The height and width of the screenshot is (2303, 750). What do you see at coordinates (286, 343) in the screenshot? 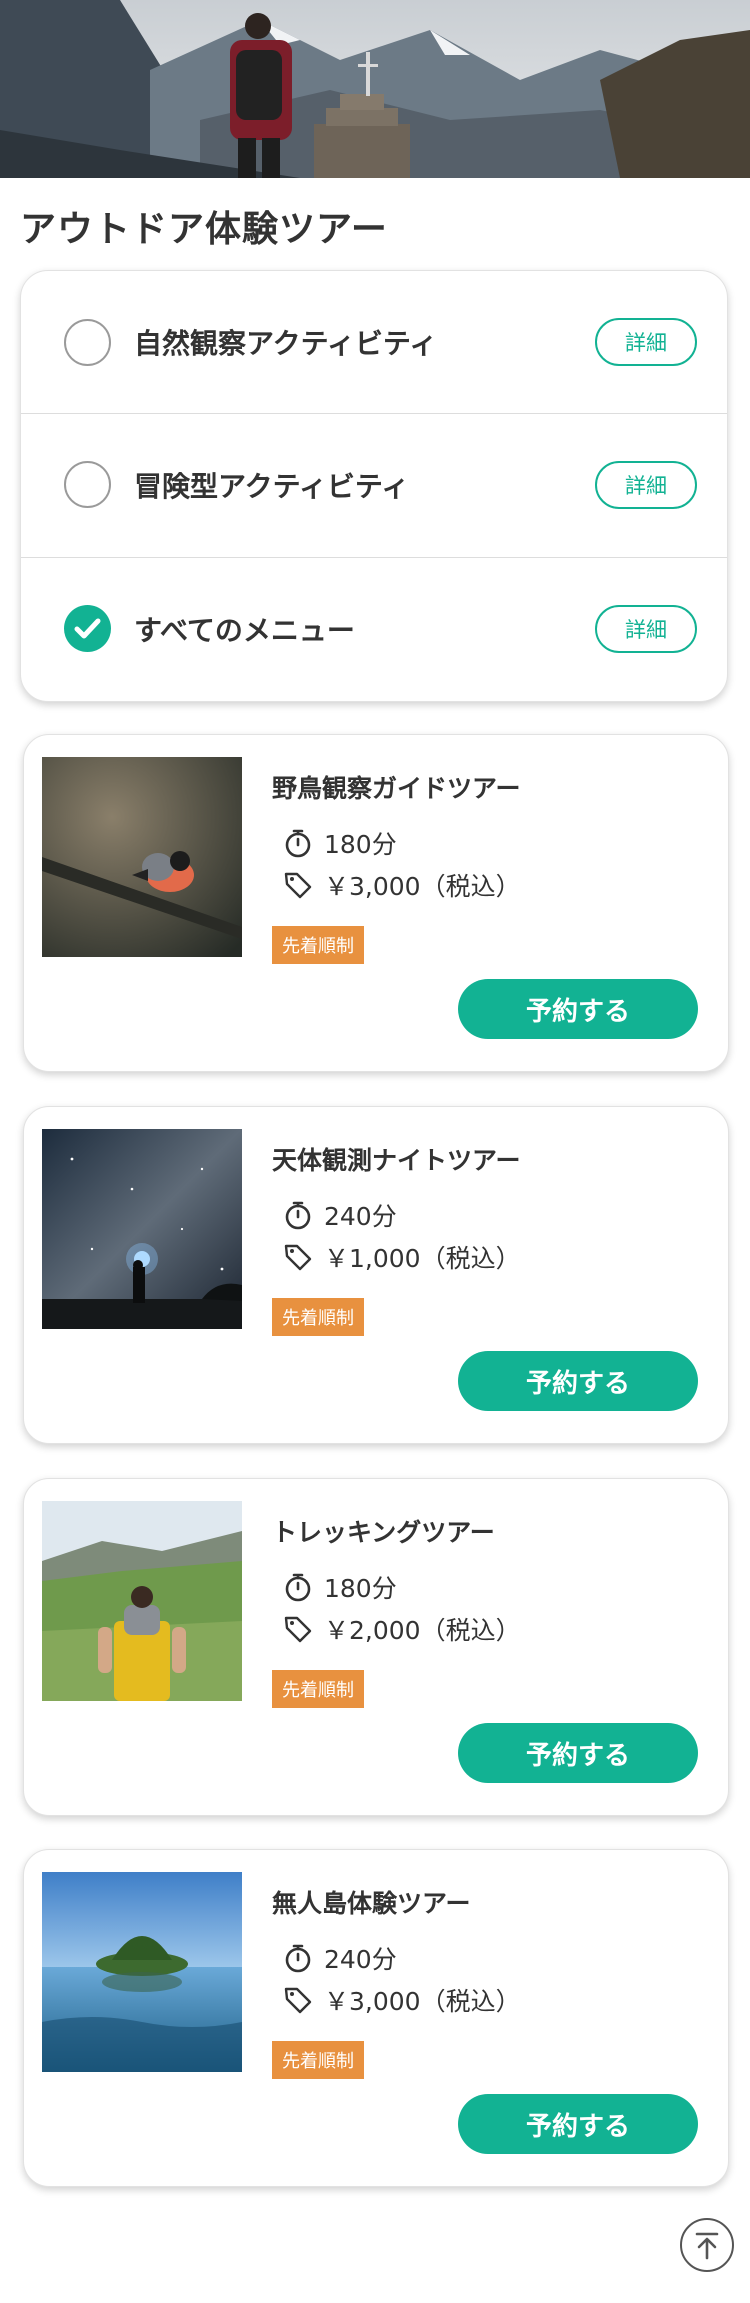
I see `filter-label: 自然観察アクティビティ` at bounding box center [286, 343].